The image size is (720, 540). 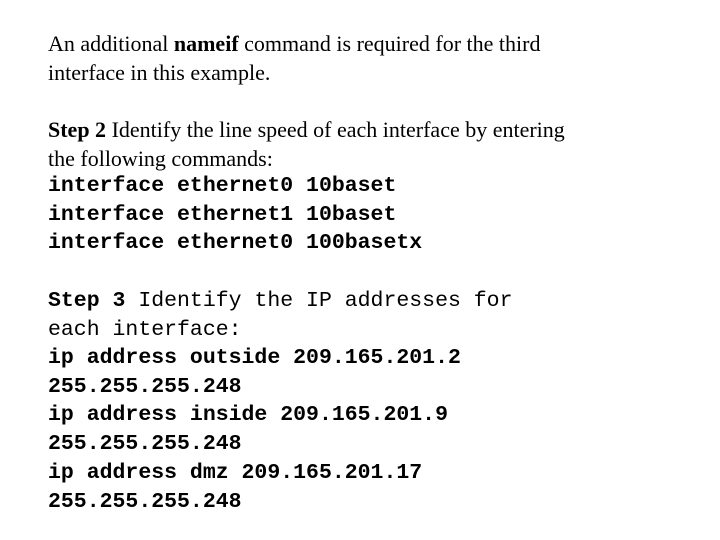 I want to click on step2-line-2: the following commands:, so click(x=160, y=158).